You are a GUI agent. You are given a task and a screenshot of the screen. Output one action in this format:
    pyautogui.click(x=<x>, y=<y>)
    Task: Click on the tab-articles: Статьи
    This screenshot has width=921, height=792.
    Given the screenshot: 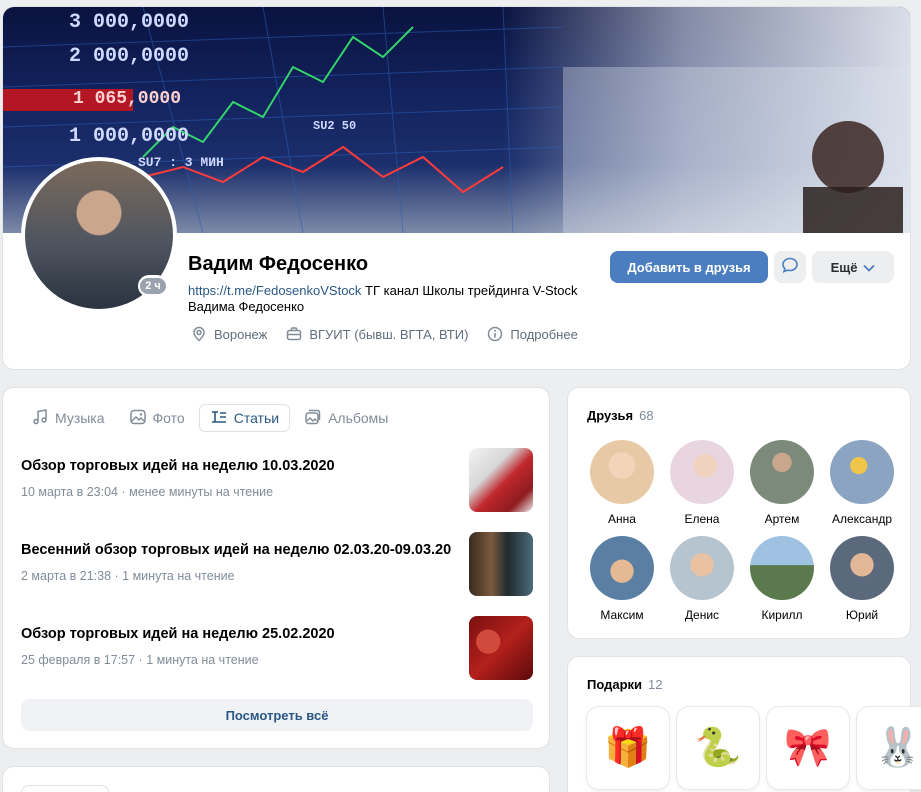 What is the action you would take?
    pyautogui.click(x=244, y=418)
    